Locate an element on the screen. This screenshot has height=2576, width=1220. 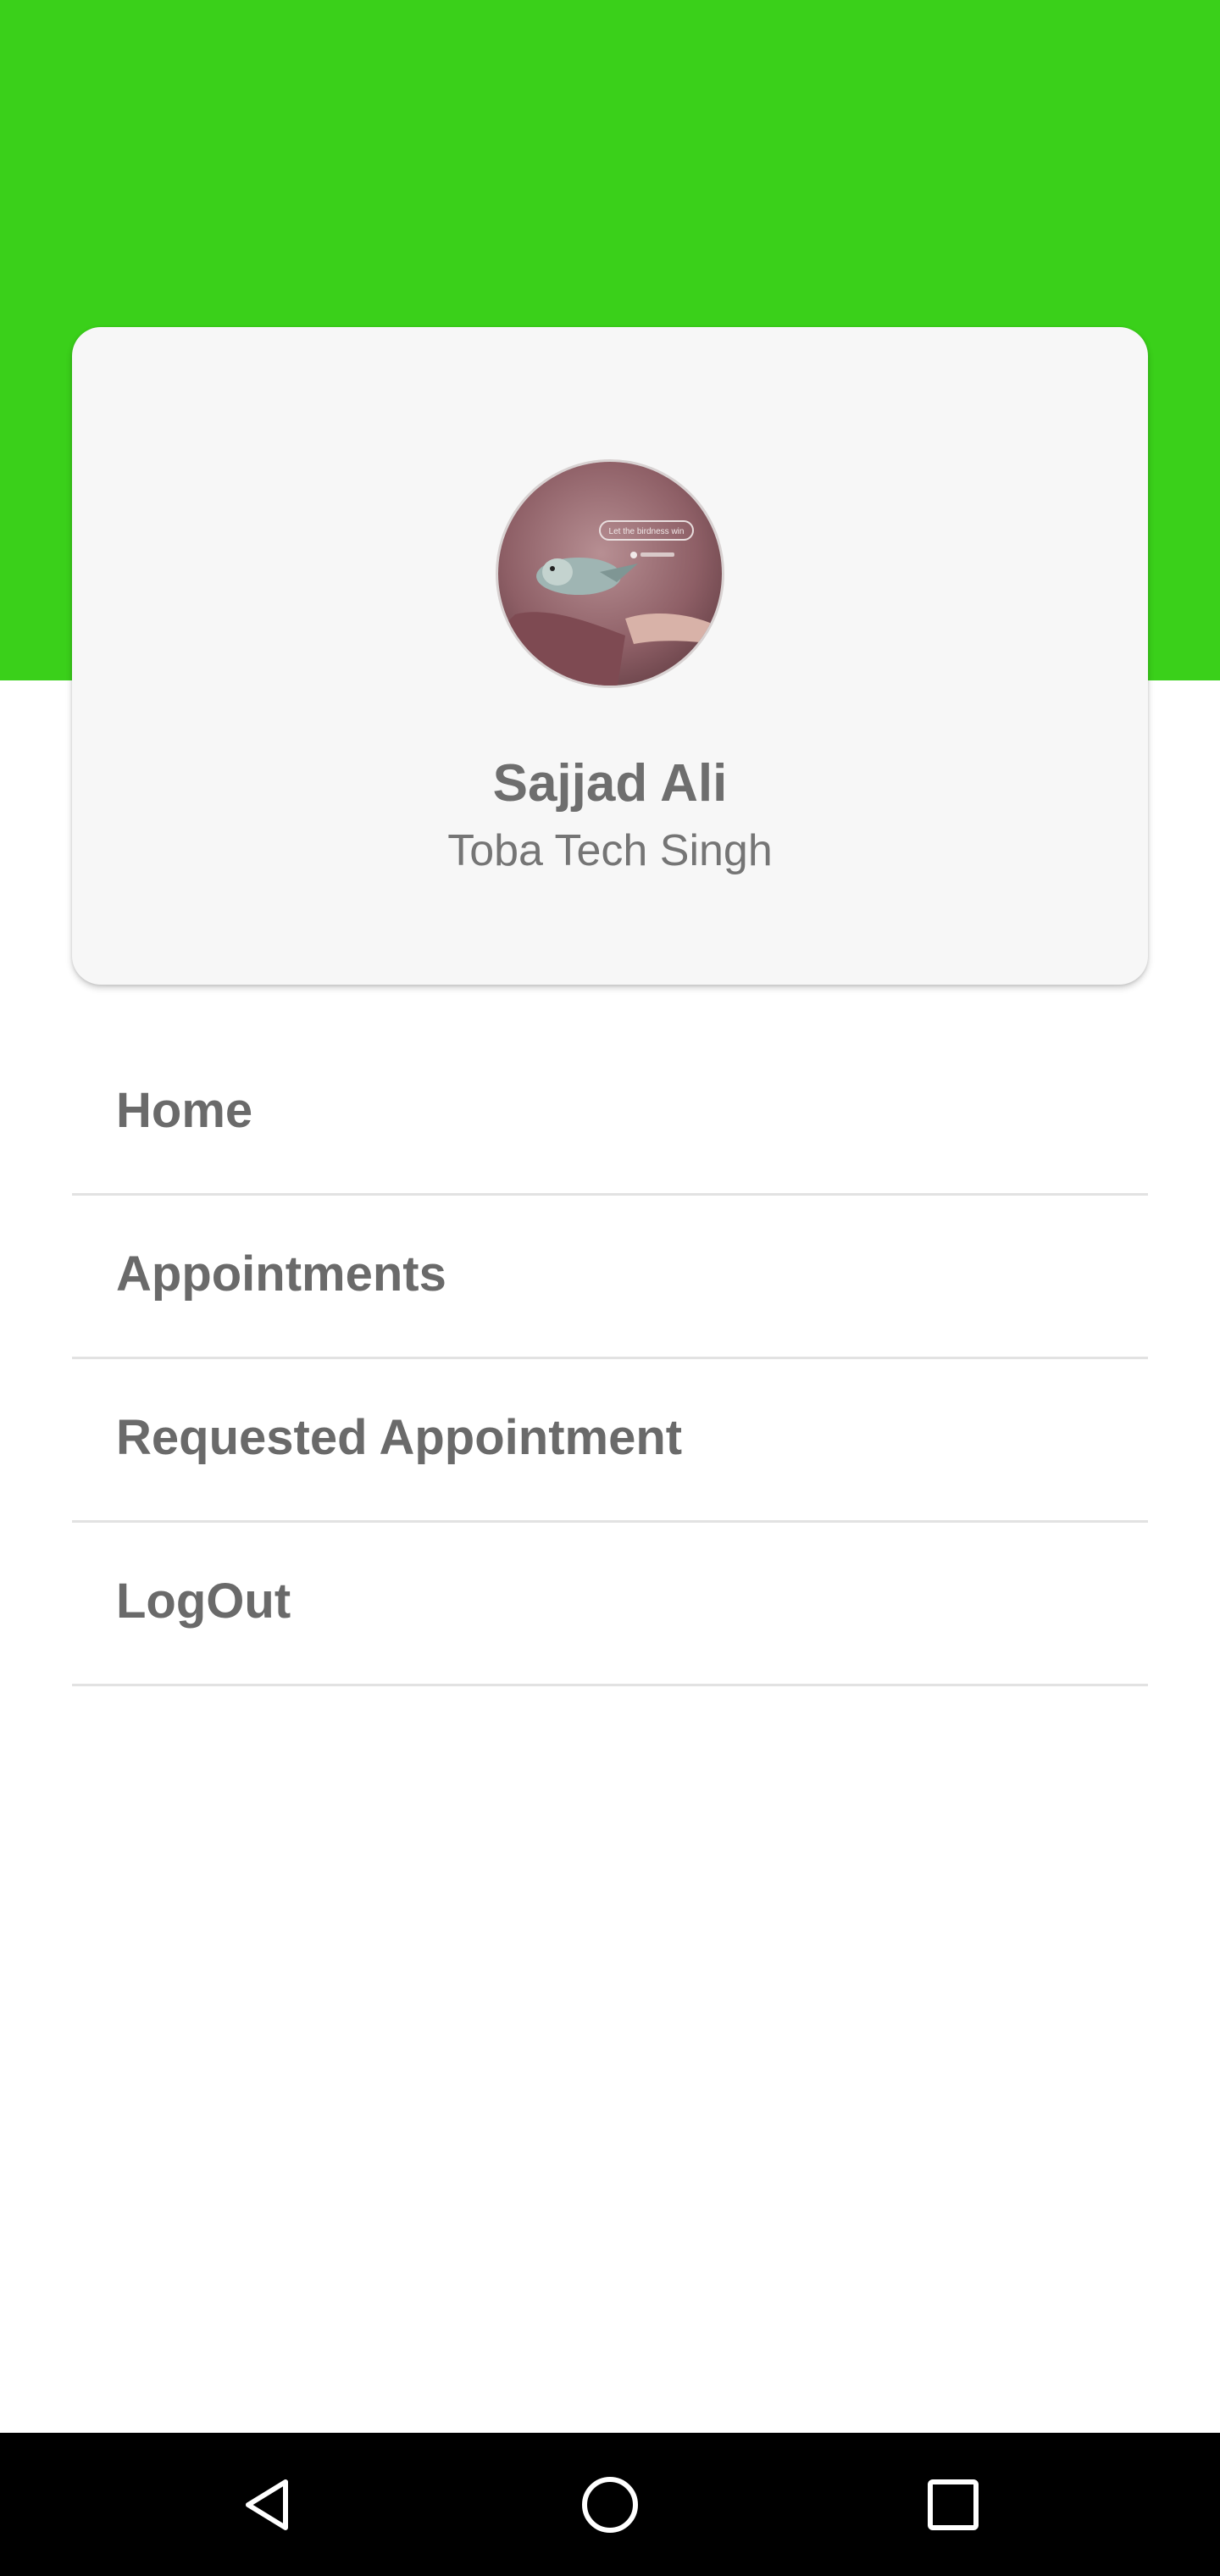
recents-square-icon is located at coordinates (953, 2504).